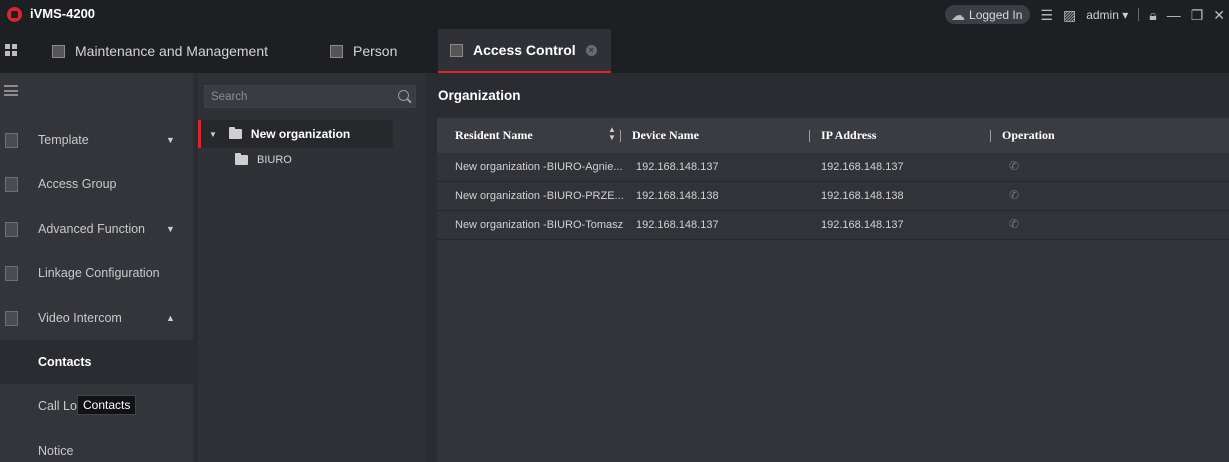 This screenshot has width=1229, height=462. I want to click on sidebar-item-label: Linkage Configuration, so click(99, 273).